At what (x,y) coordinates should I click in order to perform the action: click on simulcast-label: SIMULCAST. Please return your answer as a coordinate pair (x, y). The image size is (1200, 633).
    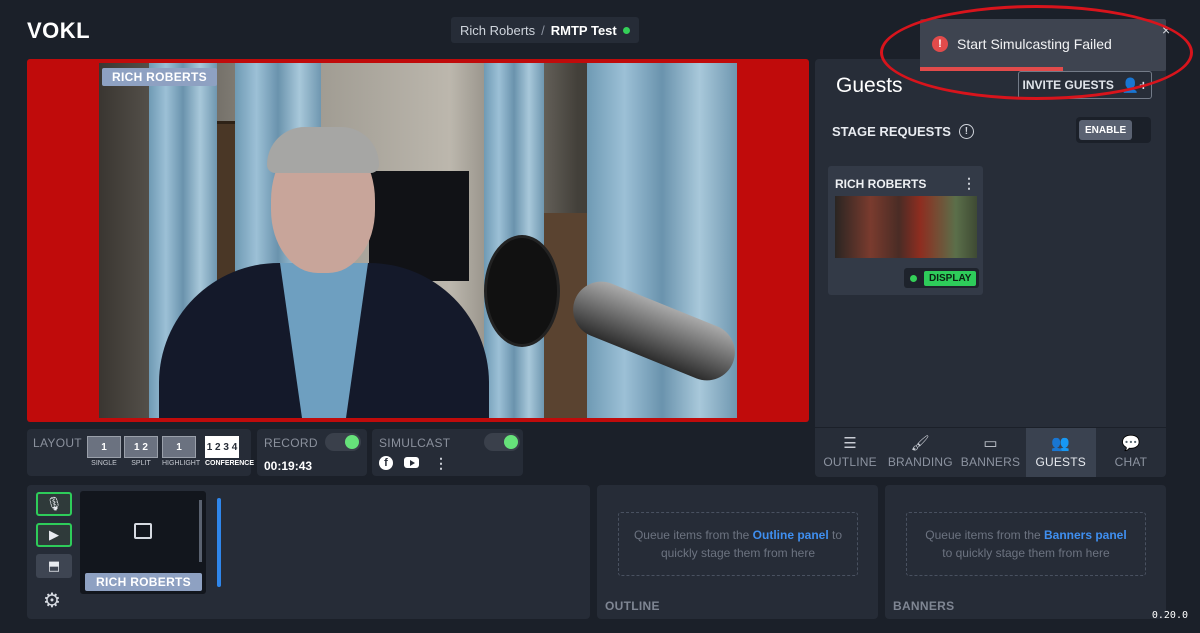
    Looking at the image, I should click on (415, 443).